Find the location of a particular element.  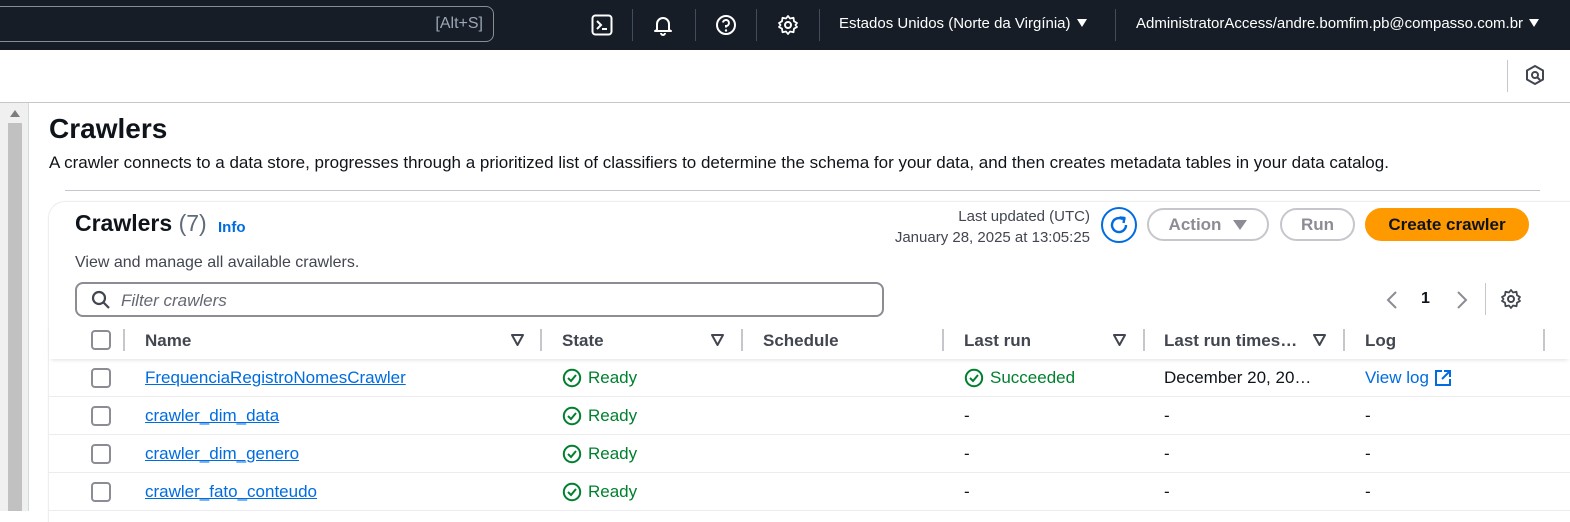

select-all-checkbox is located at coordinates (101, 340).